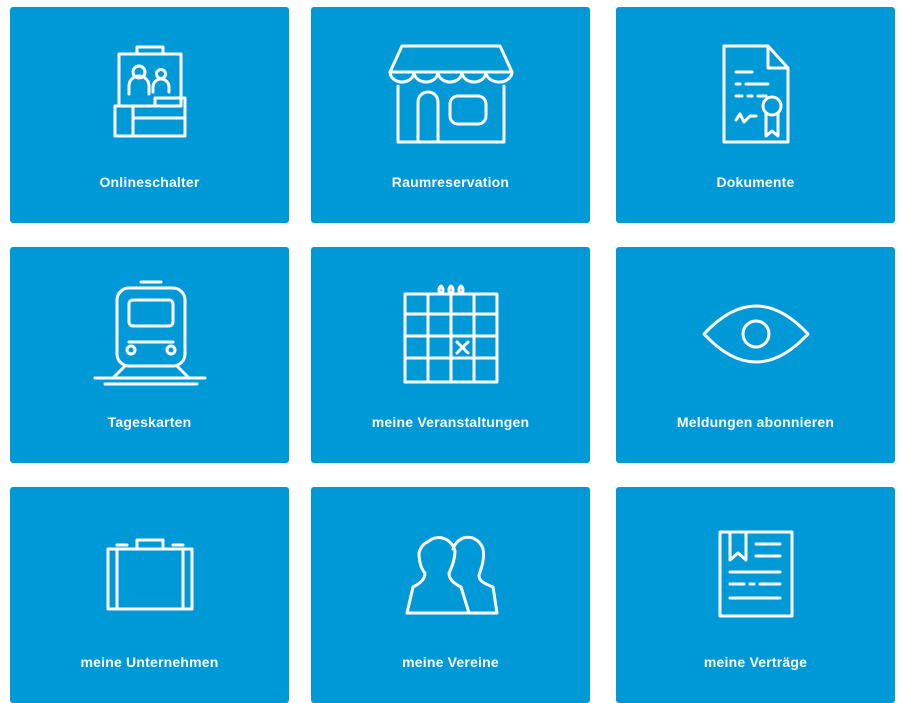 The image size is (901, 703). What do you see at coordinates (450, 94) in the screenshot?
I see `shop-icon` at bounding box center [450, 94].